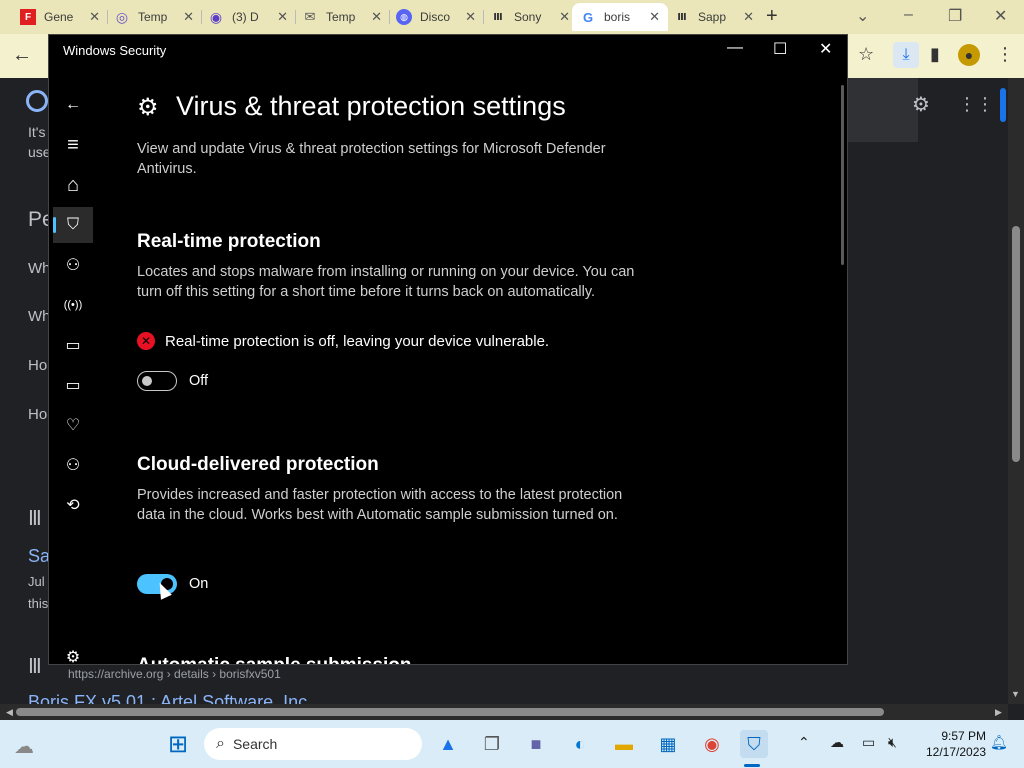 This screenshot has height=768, width=1024. Describe the element at coordinates (906, 55) in the screenshot. I see `downloads-icon: ⤓` at that location.